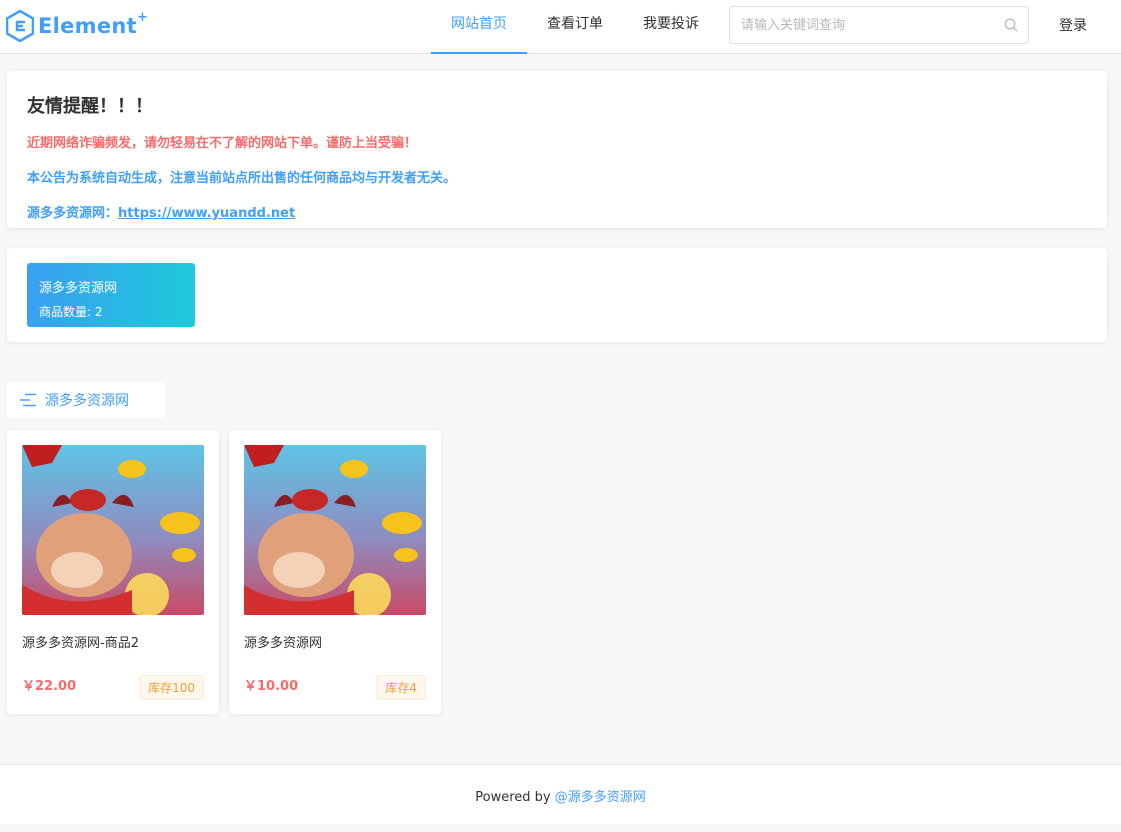 The image size is (1121, 832). Describe the element at coordinates (28, 400) in the screenshot. I see `menu-list-icon` at that location.